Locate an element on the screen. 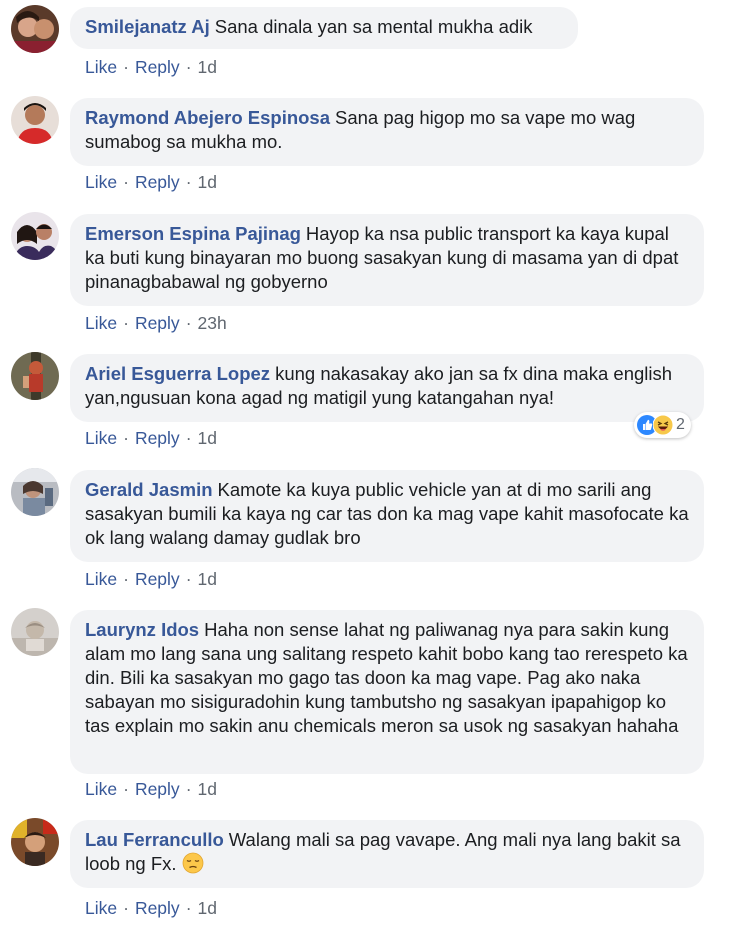  comment-author: Gerald Jasmin is located at coordinates (149, 489).